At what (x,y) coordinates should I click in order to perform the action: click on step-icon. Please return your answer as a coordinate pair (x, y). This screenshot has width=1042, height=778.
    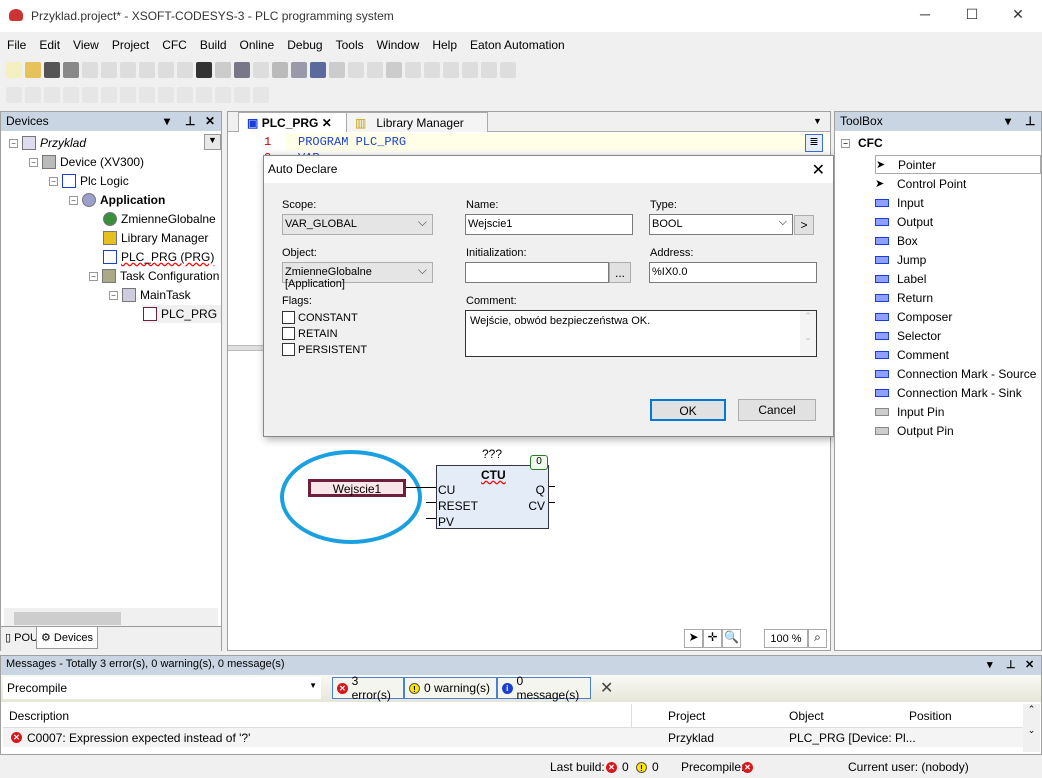
    Looking at the image, I should click on (413, 70).